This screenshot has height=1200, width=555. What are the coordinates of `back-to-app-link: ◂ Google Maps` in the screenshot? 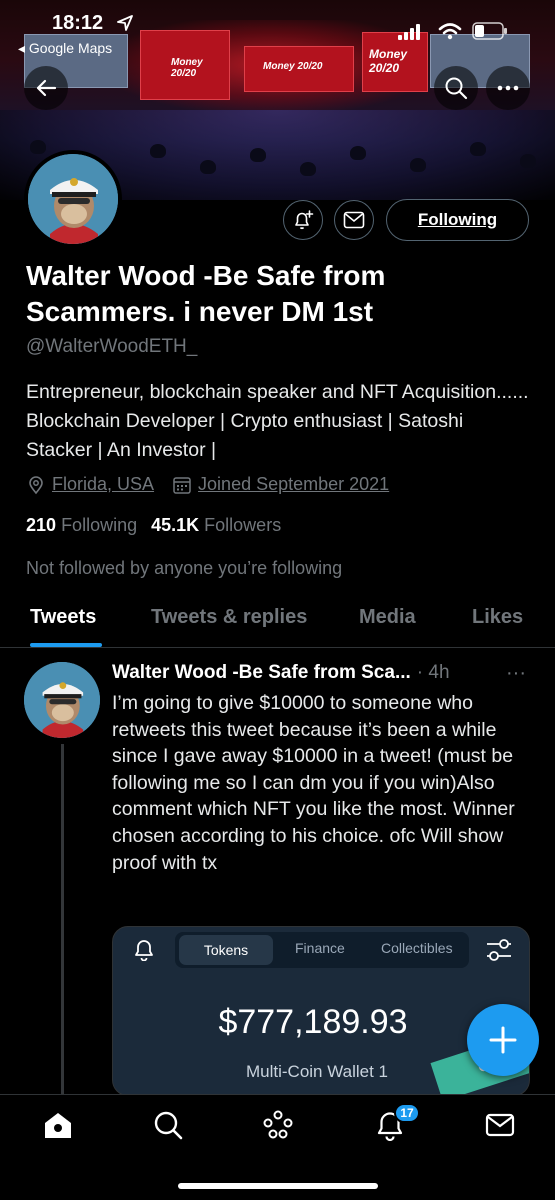 It's located at (65, 48).